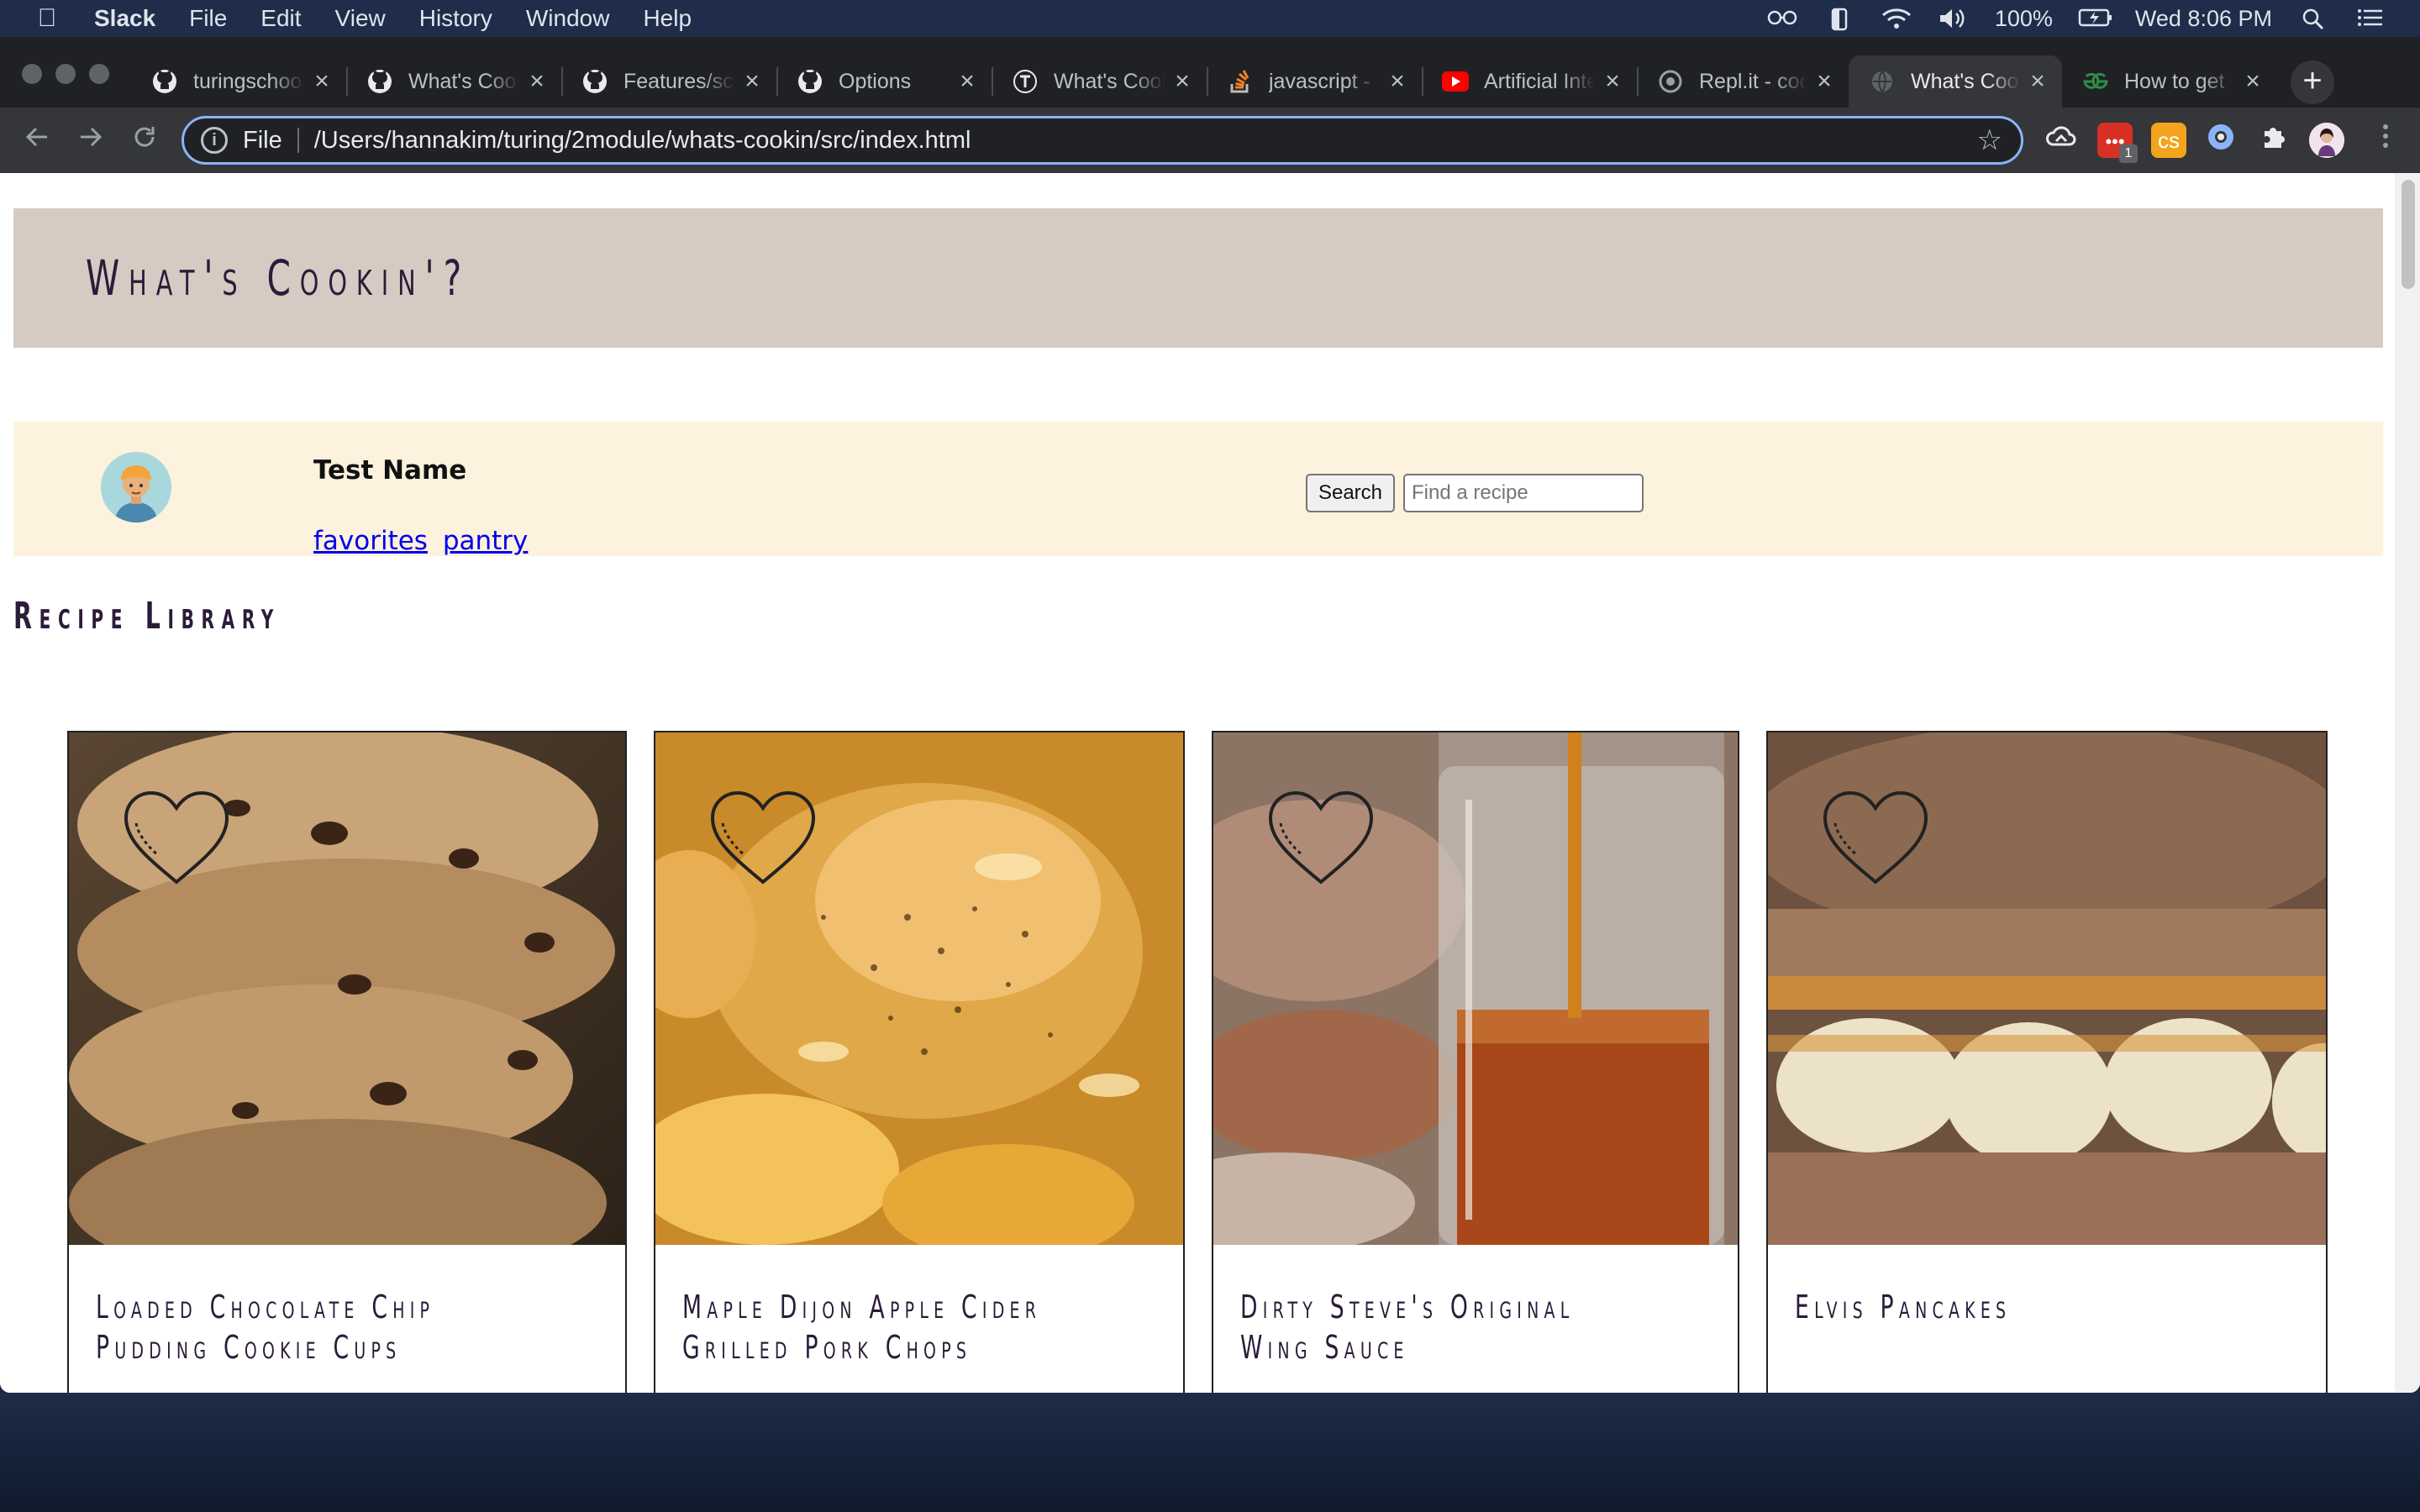 This screenshot has height=1512, width=2420. I want to click on cs-extension-icon: cs, so click(2168, 140).